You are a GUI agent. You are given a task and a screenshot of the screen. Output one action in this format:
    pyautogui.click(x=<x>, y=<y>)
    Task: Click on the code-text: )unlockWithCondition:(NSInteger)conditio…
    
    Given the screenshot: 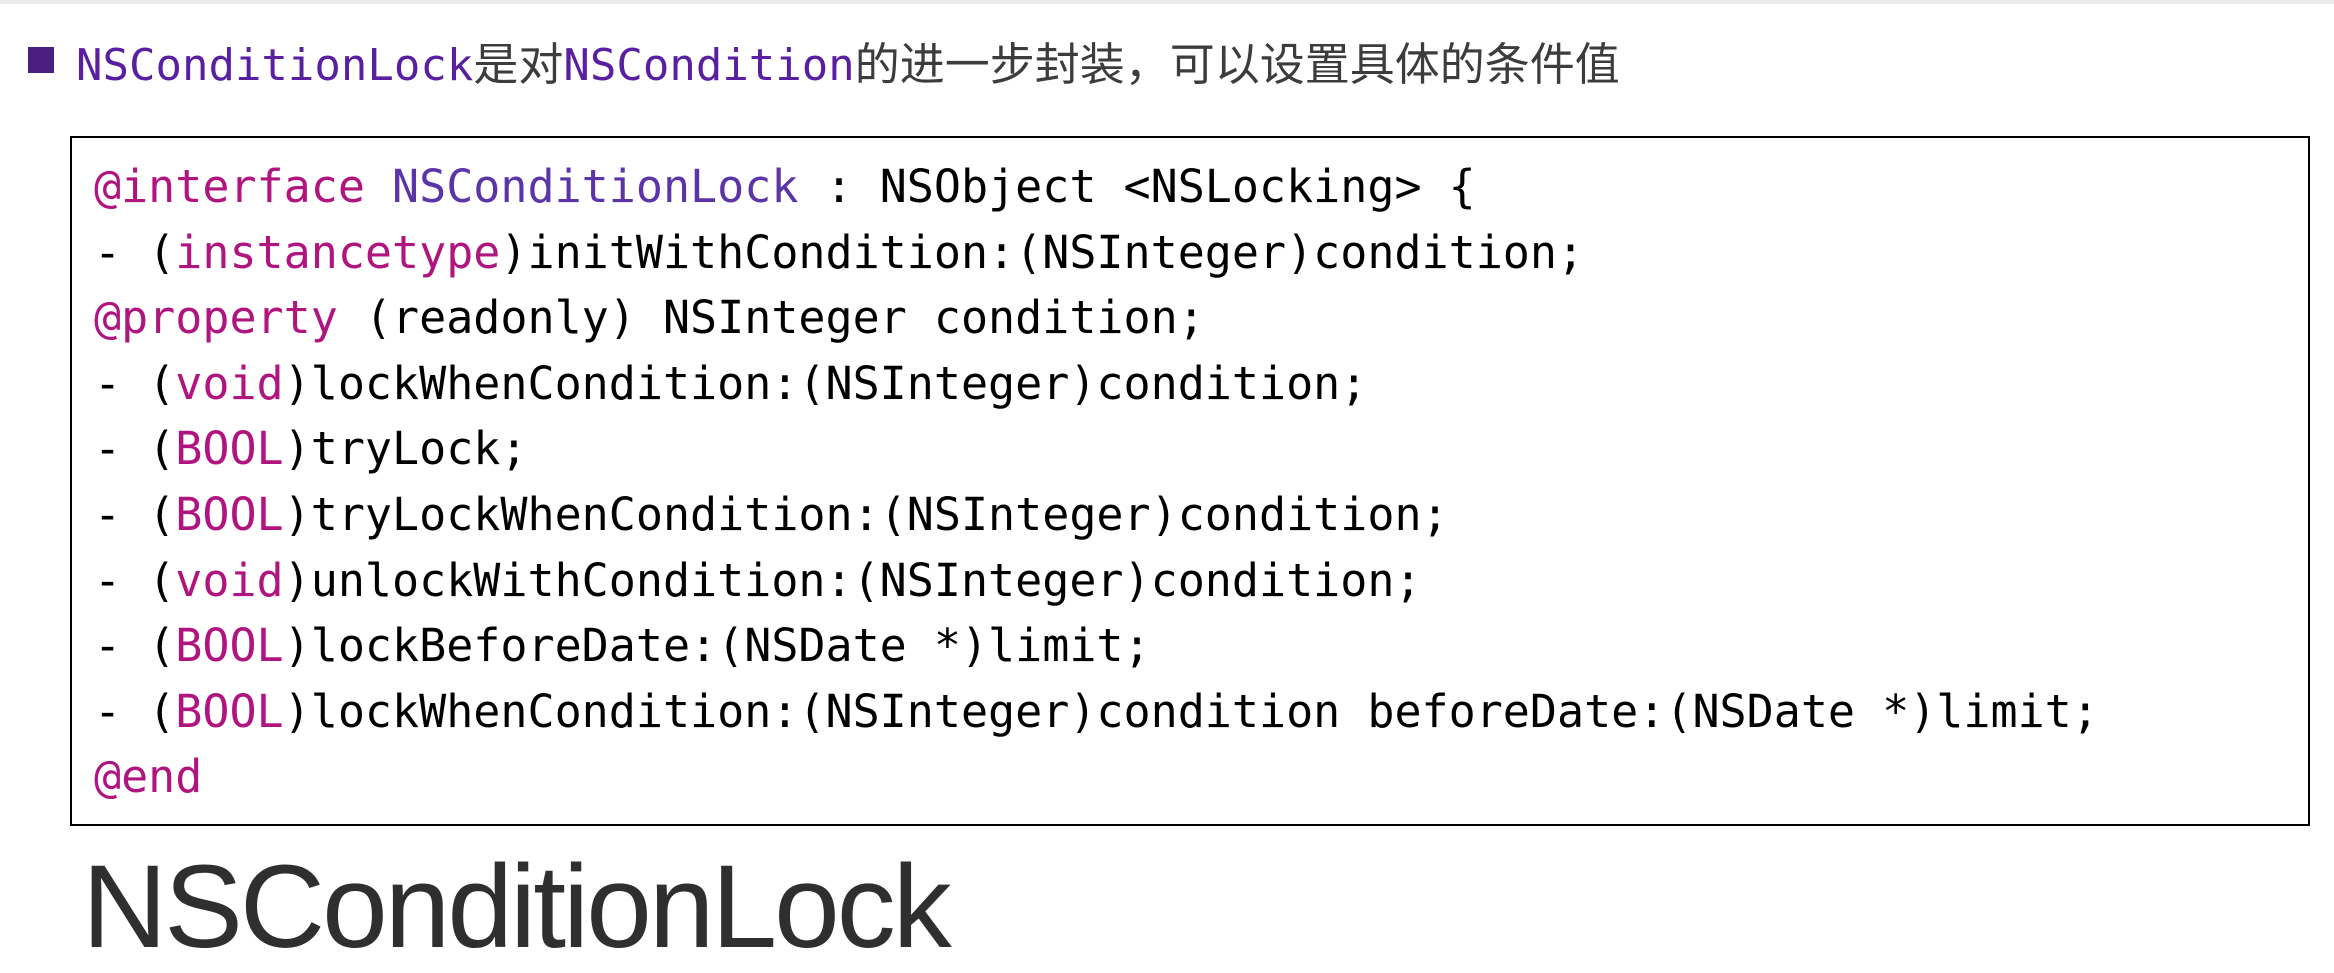 What is the action you would take?
    pyautogui.click(x=852, y=580)
    